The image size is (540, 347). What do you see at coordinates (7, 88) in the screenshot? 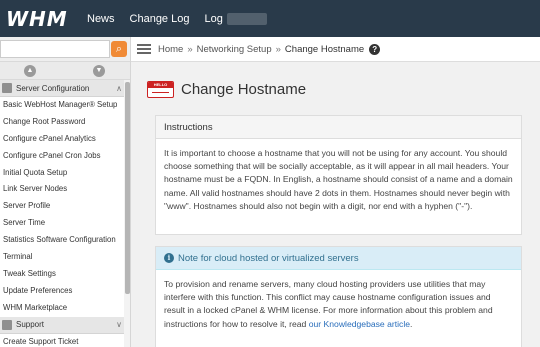
I see `server-icon` at bounding box center [7, 88].